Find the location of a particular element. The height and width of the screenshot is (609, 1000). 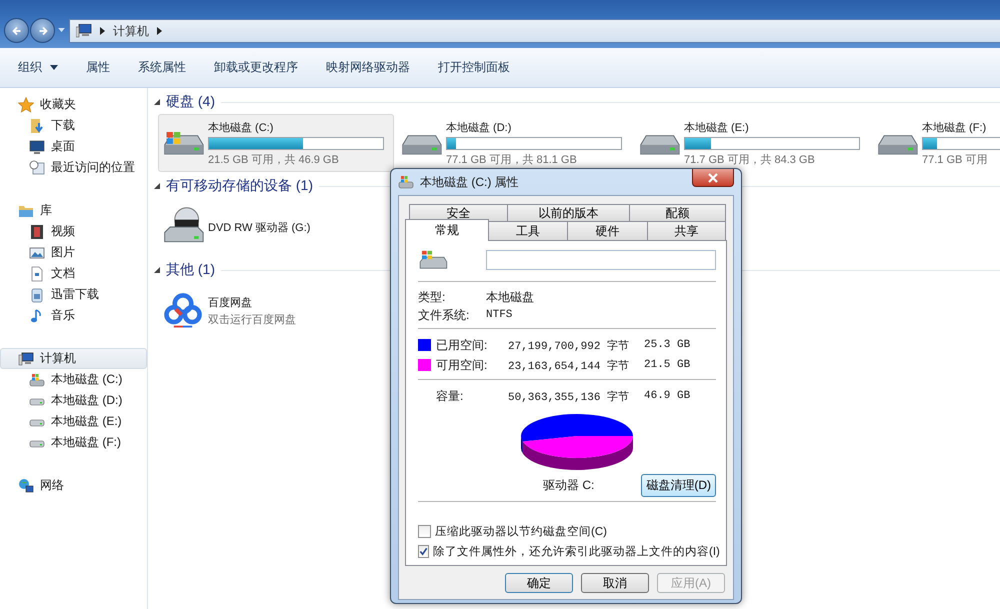

drive-label: 驱动器 C: is located at coordinates (568, 485).